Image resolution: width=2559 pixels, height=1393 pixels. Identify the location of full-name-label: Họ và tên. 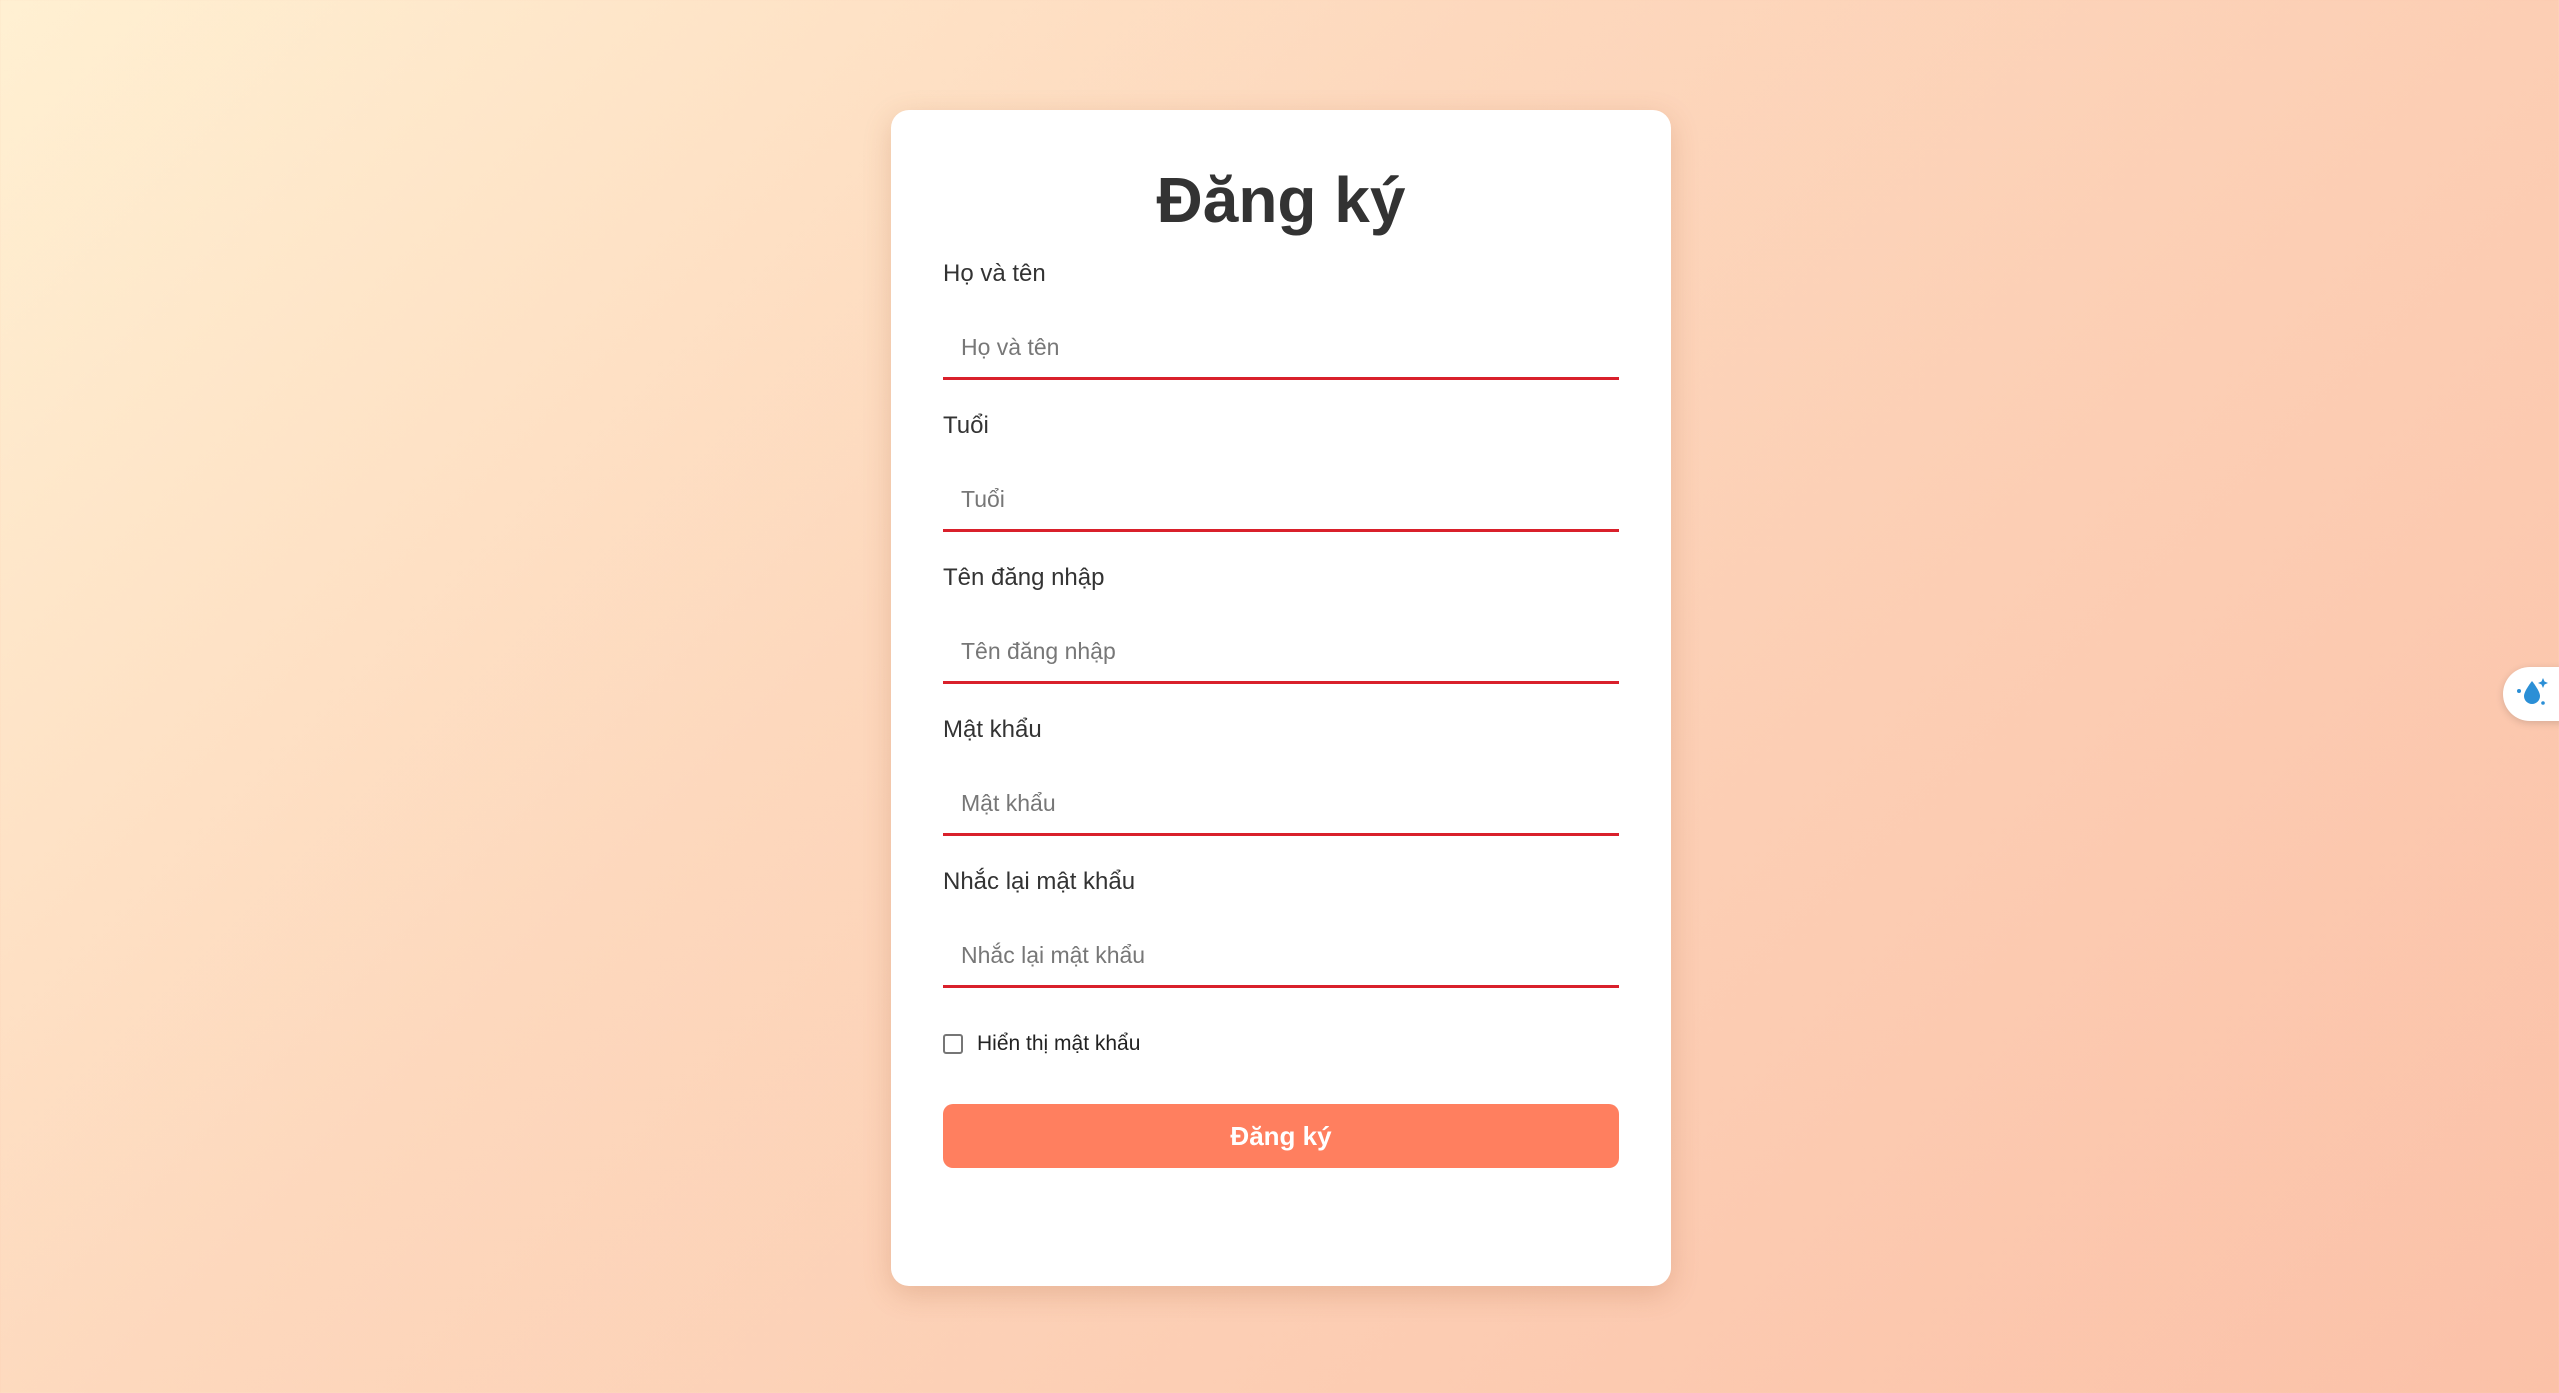
(994, 273).